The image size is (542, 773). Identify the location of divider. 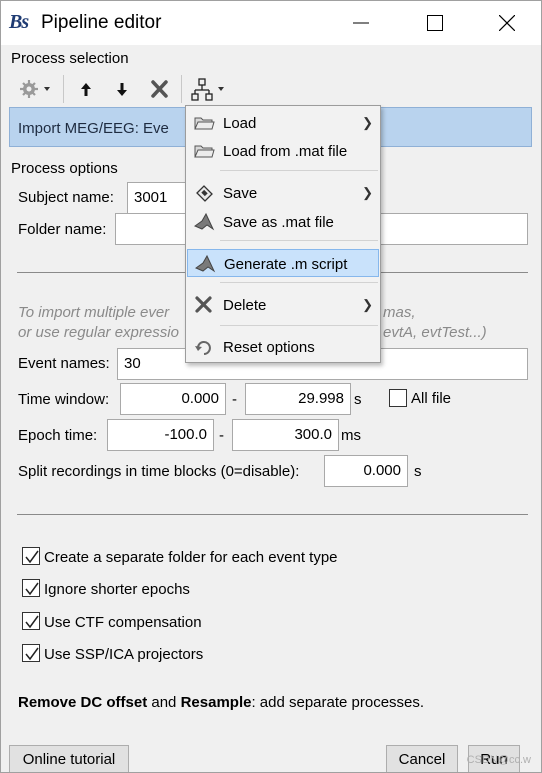
(272, 514).